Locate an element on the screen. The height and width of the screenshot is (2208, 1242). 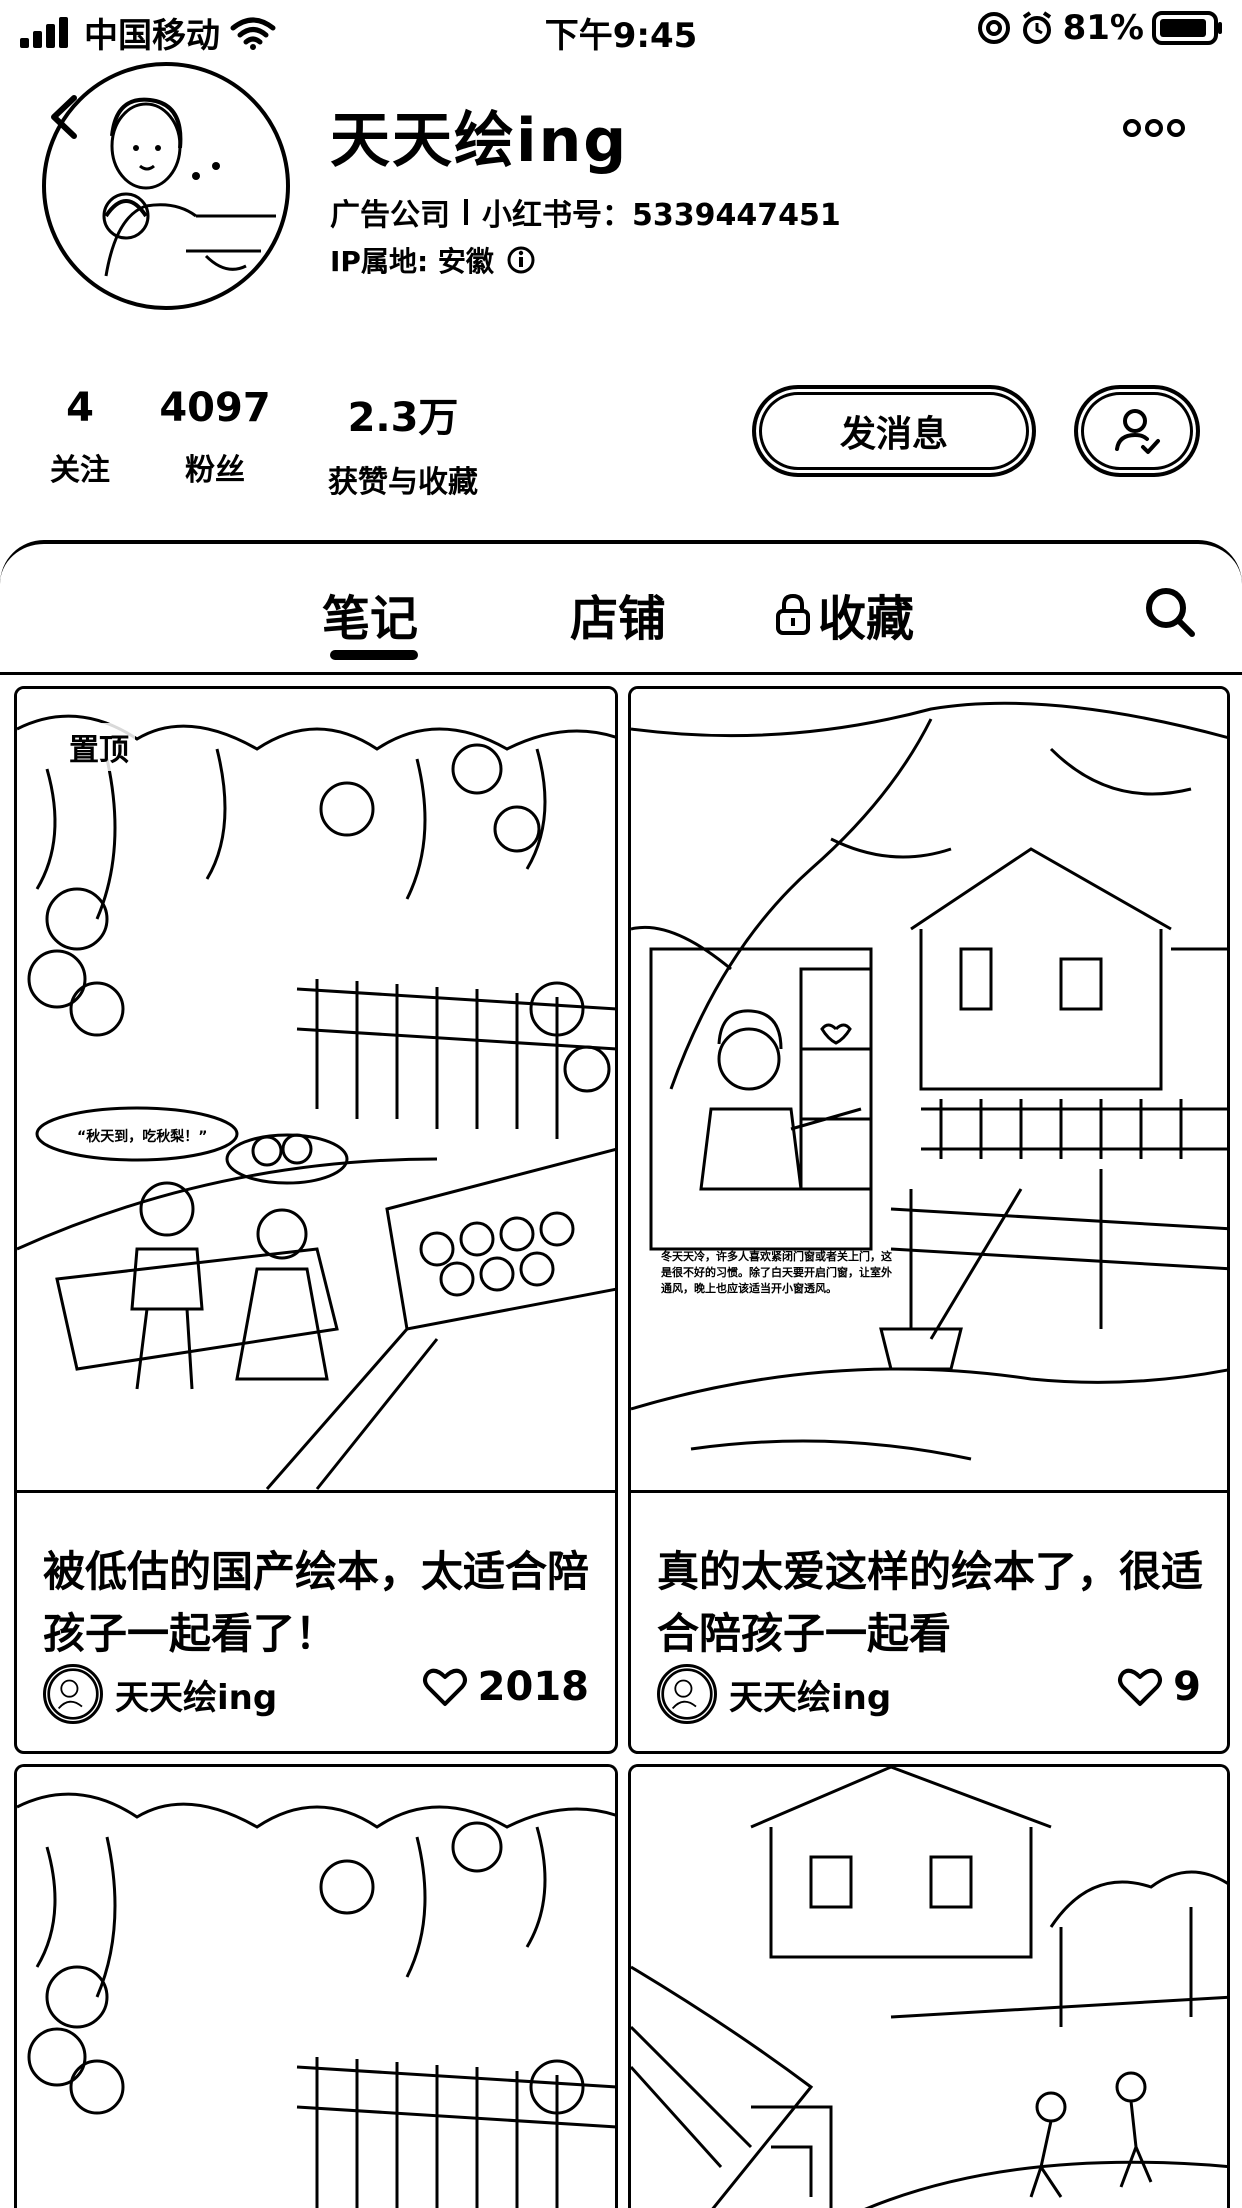
follow-button is located at coordinates (1137, 431).